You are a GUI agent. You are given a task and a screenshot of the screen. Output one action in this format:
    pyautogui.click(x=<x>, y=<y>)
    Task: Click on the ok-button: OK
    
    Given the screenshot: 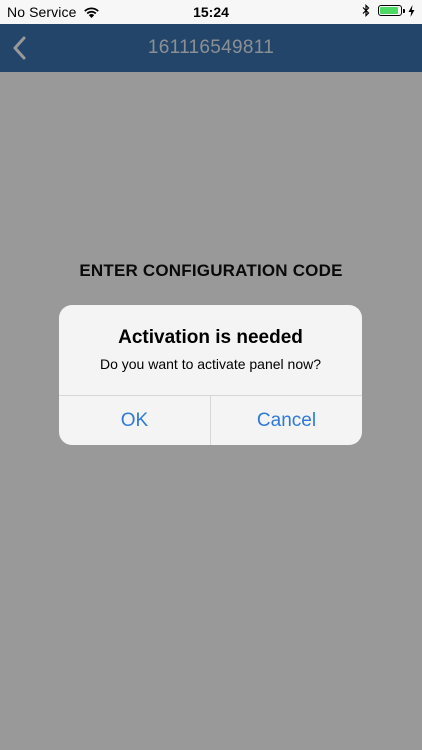 What is the action you would take?
    pyautogui.click(x=134, y=420)
    